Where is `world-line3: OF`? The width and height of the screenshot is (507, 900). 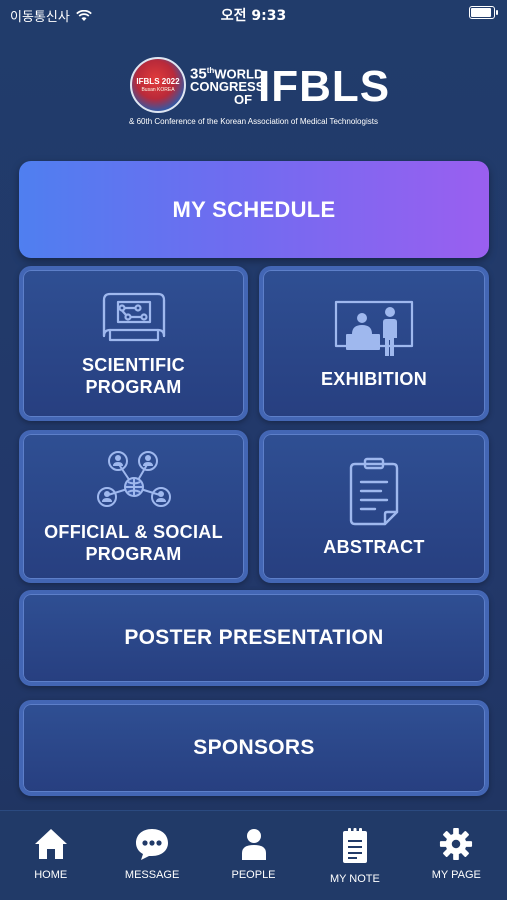
world-line3: OF is located at coordinates (243, 100).